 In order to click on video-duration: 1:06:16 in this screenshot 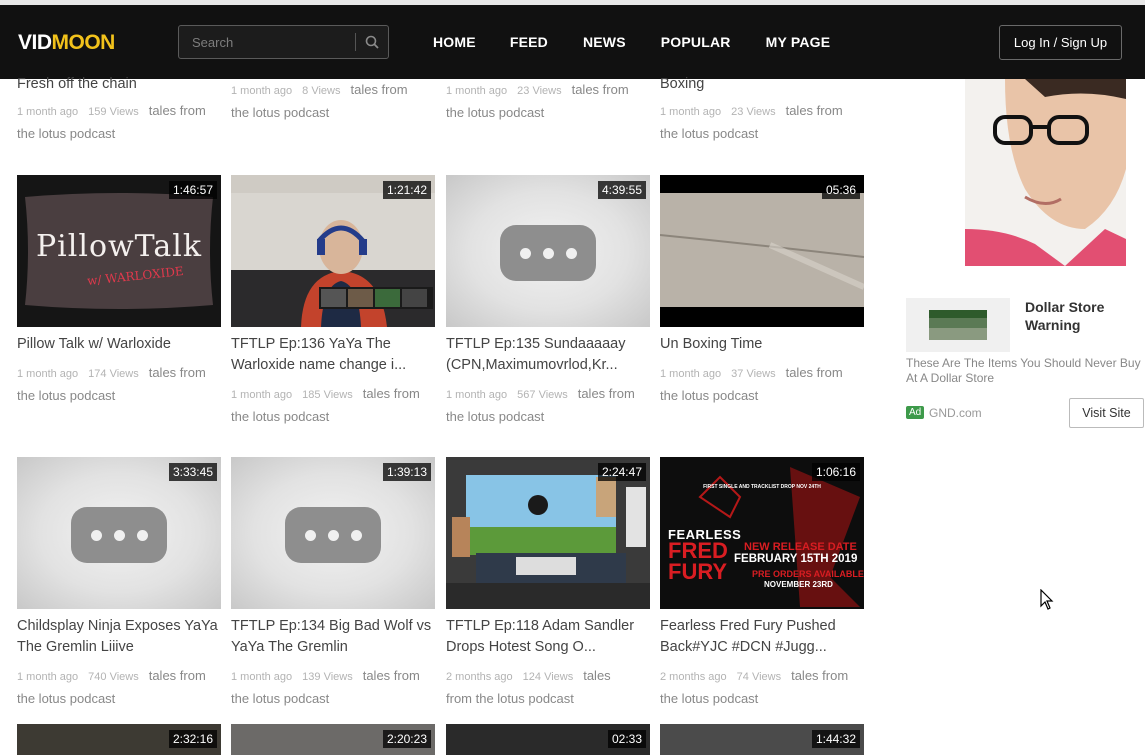, I will do `click(835, 472)`.